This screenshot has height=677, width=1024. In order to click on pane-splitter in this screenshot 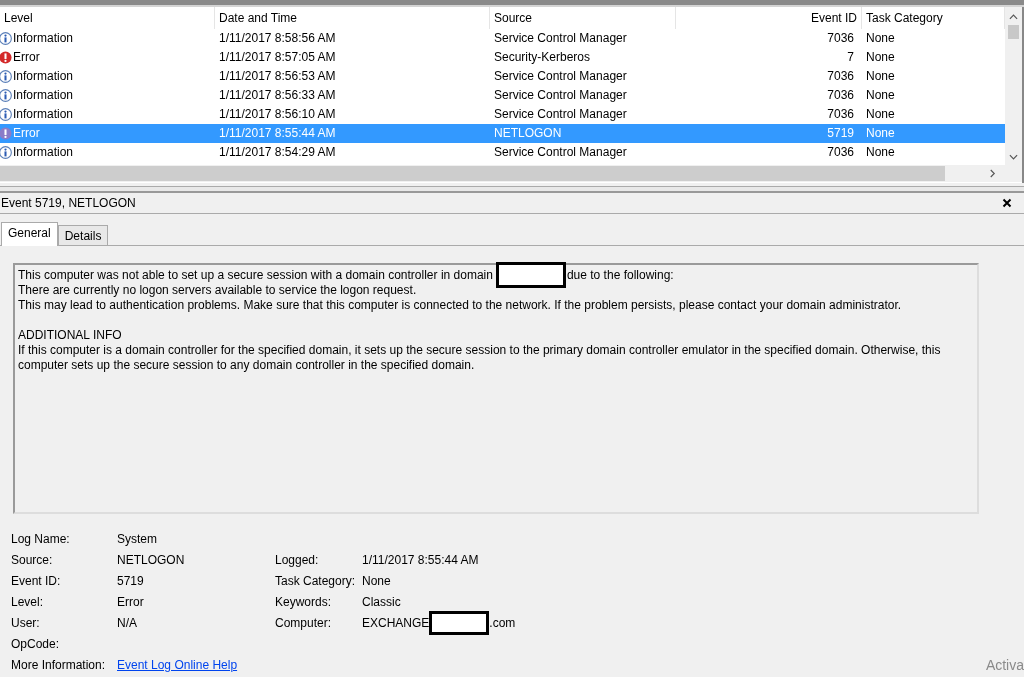, I will do `click(512, 189)`.